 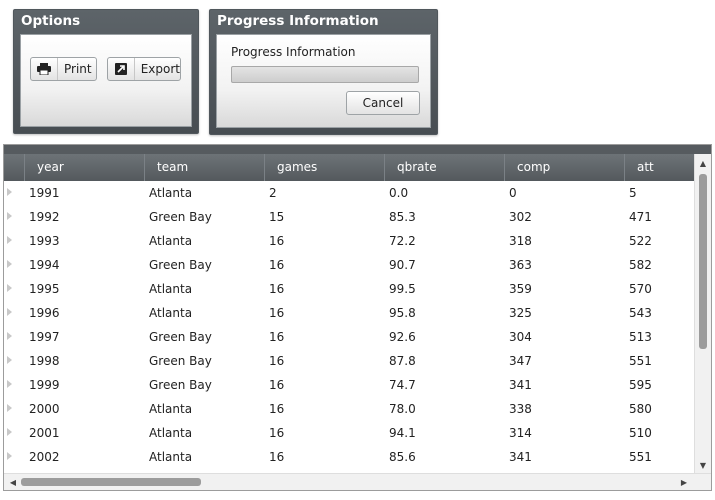 I want to click on scroll-right-icon: ▶, so click(x=684, y=482).